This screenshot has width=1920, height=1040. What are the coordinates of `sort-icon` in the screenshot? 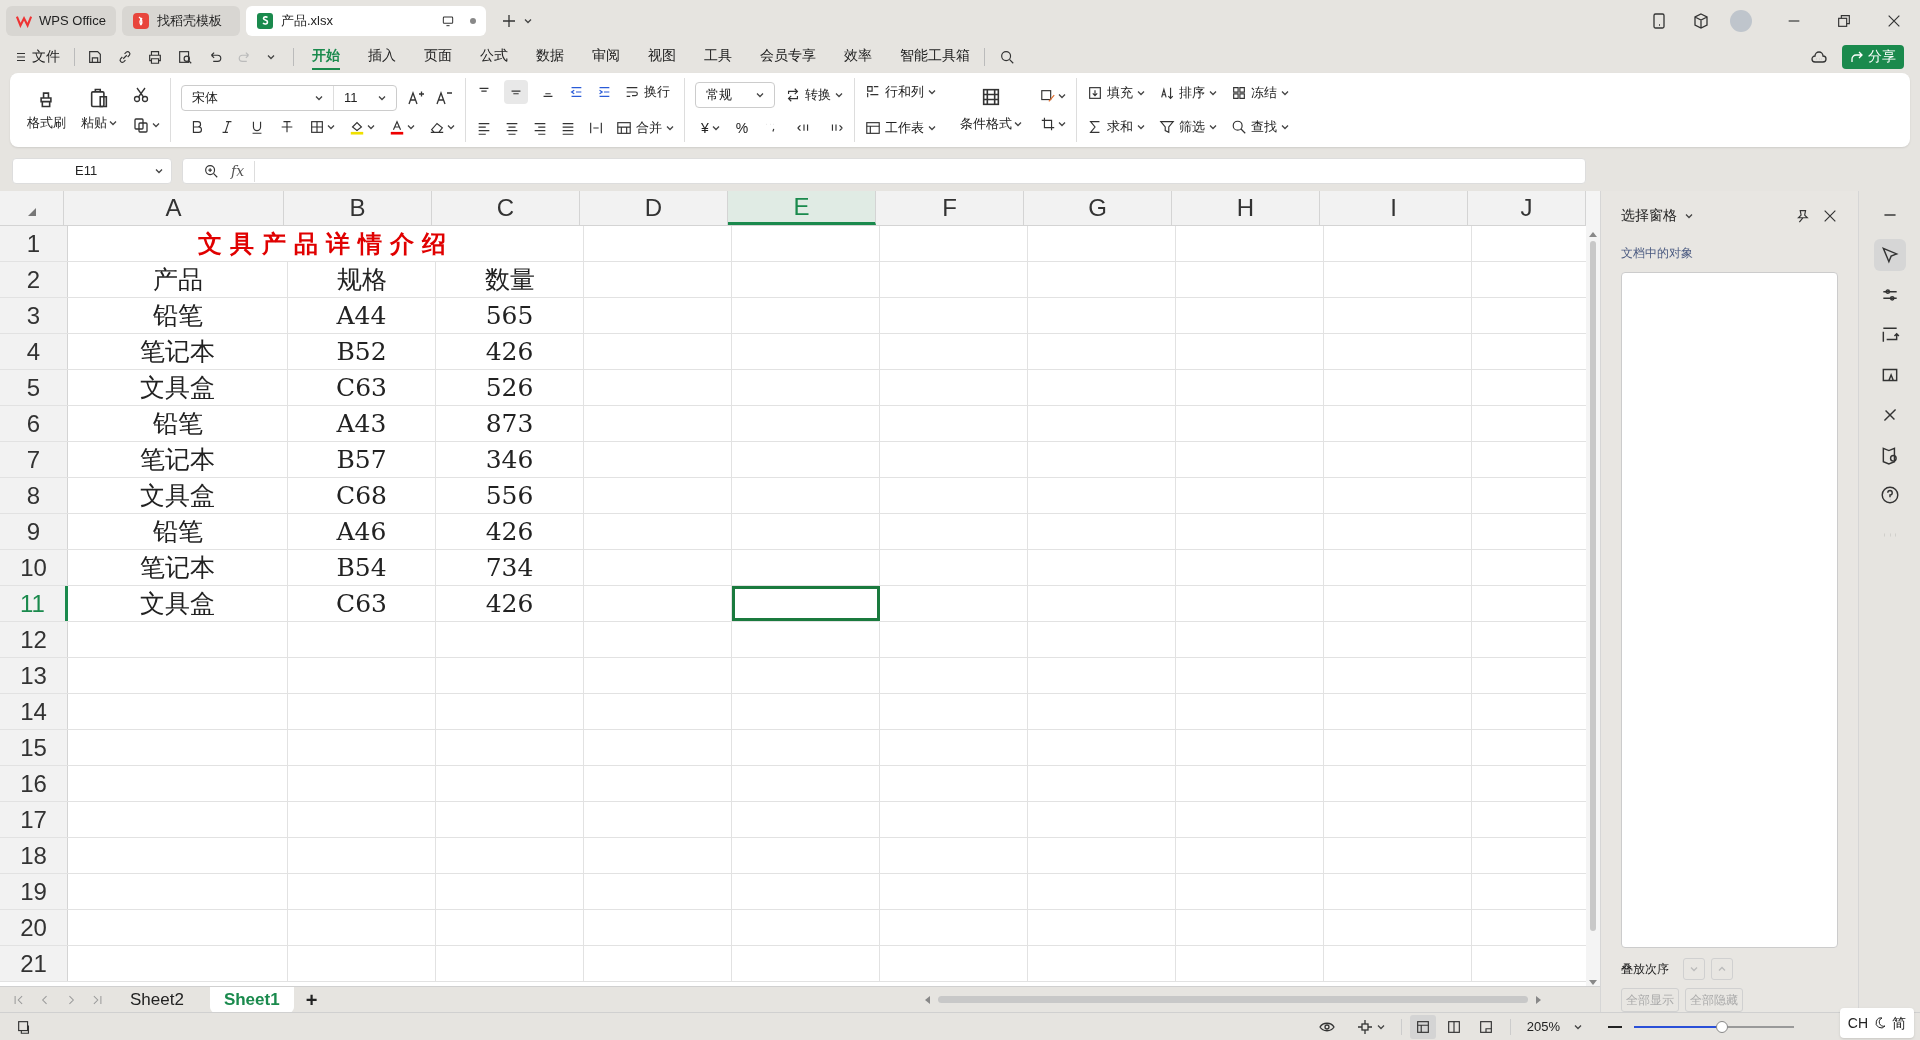 It's located at (1167, 93).